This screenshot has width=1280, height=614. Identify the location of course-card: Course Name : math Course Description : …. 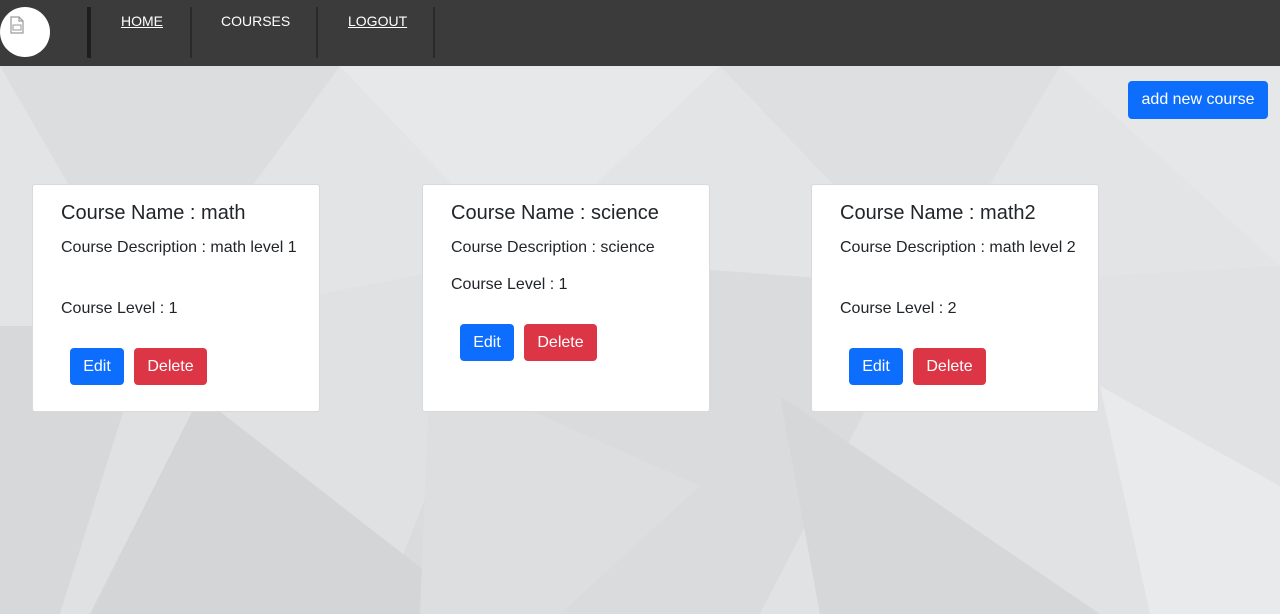
(176, 298).